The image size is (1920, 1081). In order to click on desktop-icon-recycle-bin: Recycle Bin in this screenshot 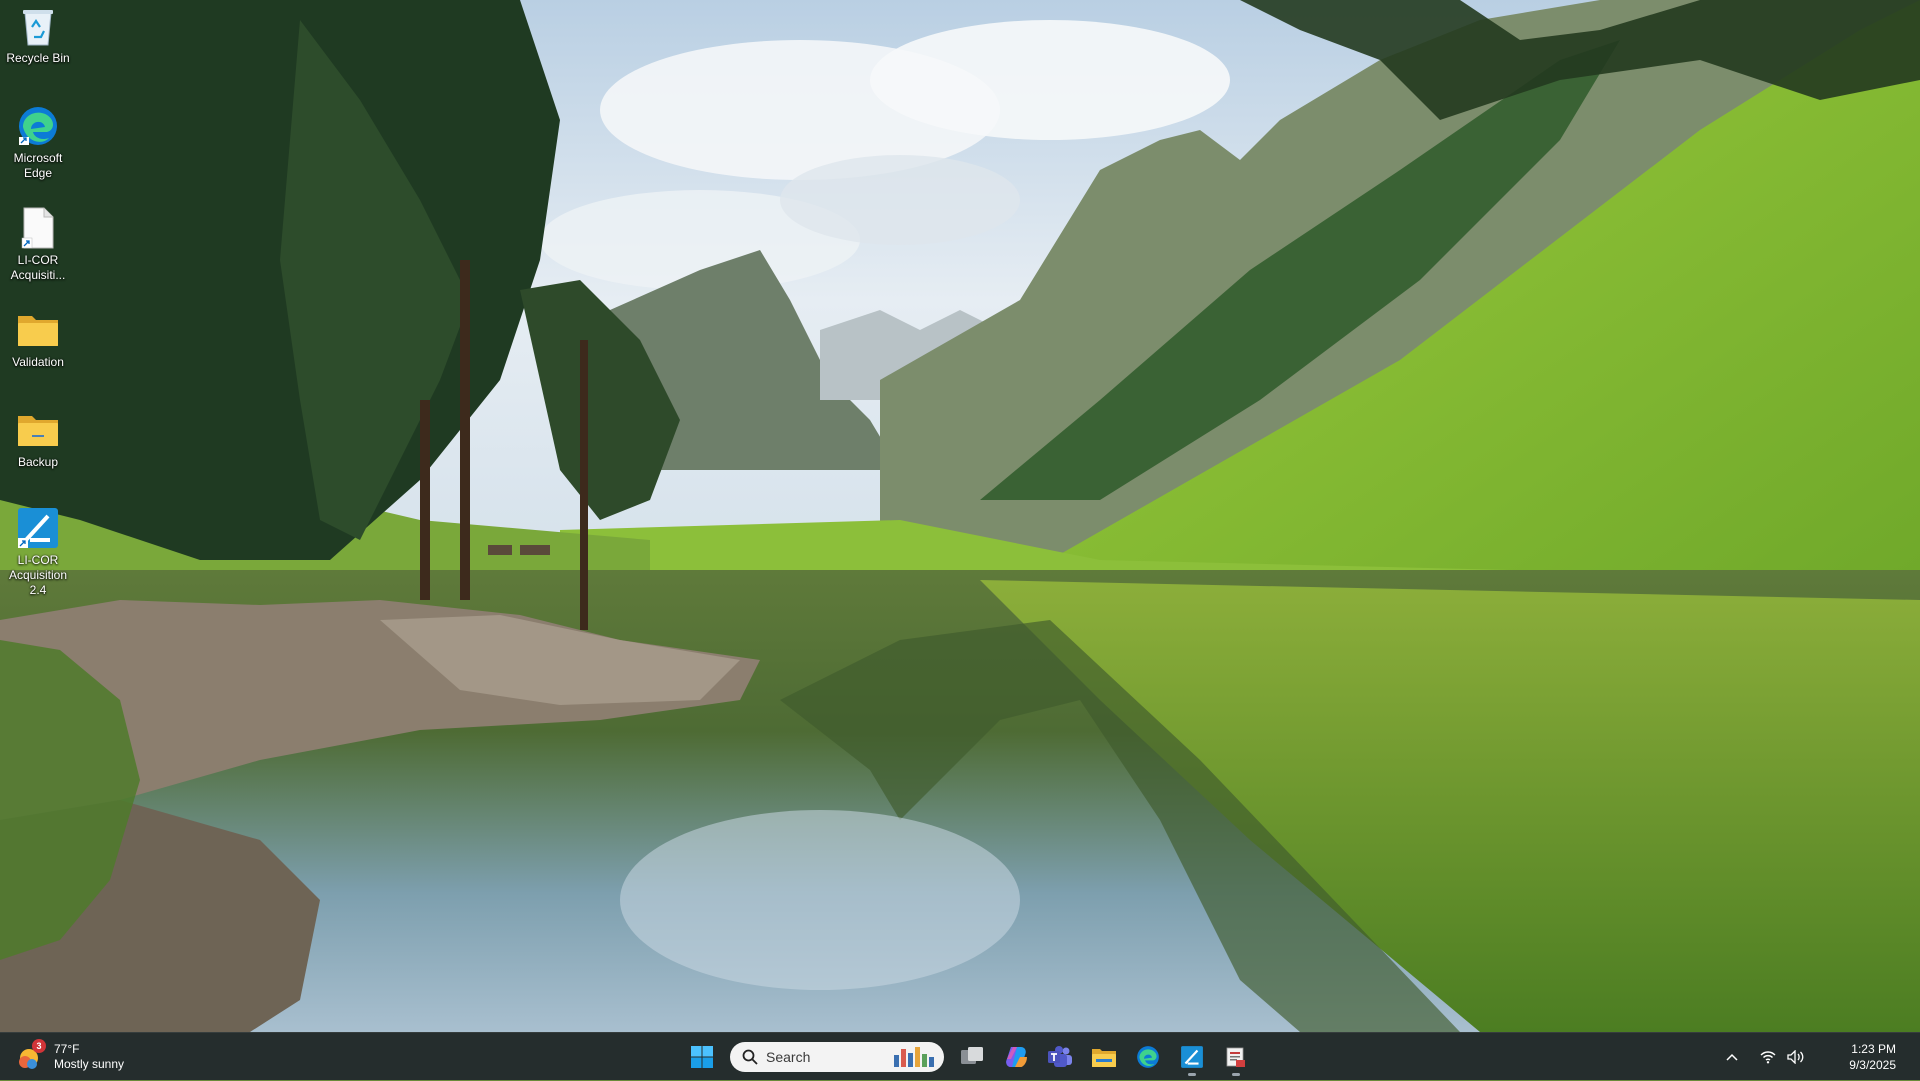, I will do `click(38, 35)`.